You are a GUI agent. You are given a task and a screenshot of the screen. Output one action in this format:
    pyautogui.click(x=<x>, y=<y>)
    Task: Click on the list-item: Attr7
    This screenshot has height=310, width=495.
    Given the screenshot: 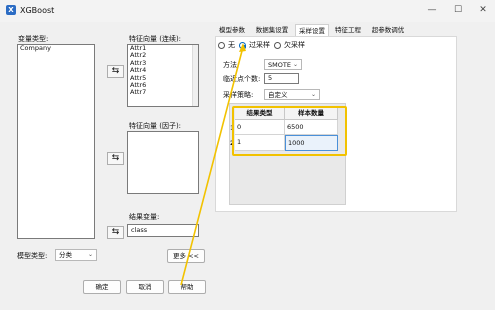 What is the action you would take?
    pyautogui.click(x=163, y=93)
    